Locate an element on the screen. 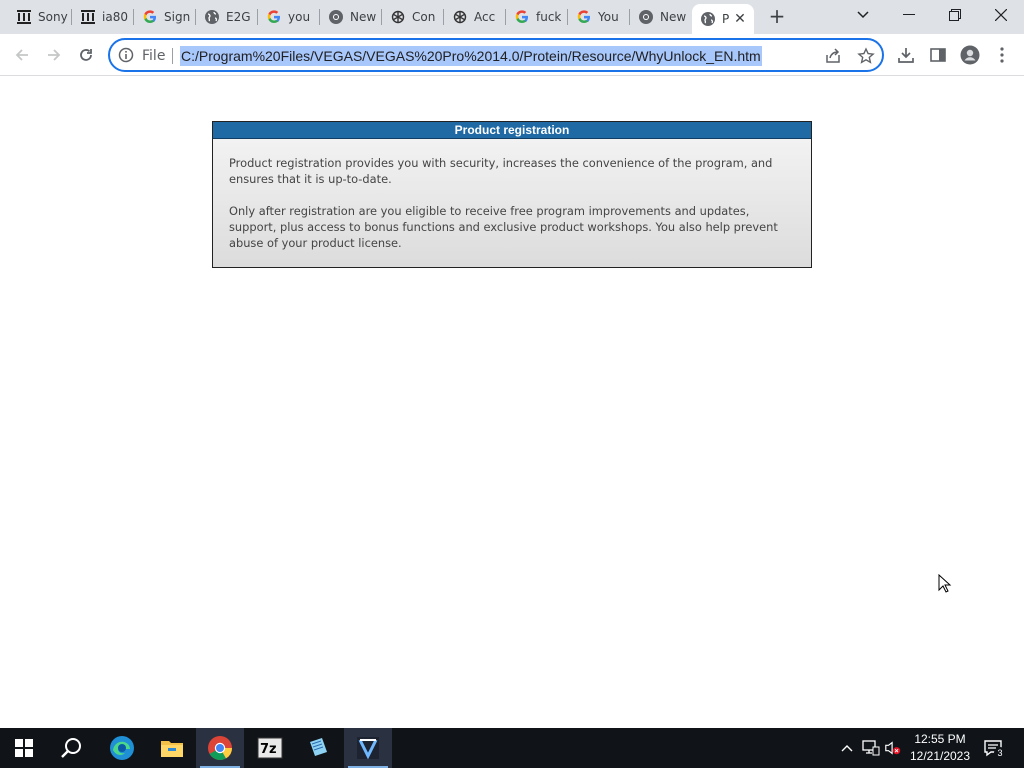  chevron-up-icon is located at coordinates (847, 748).